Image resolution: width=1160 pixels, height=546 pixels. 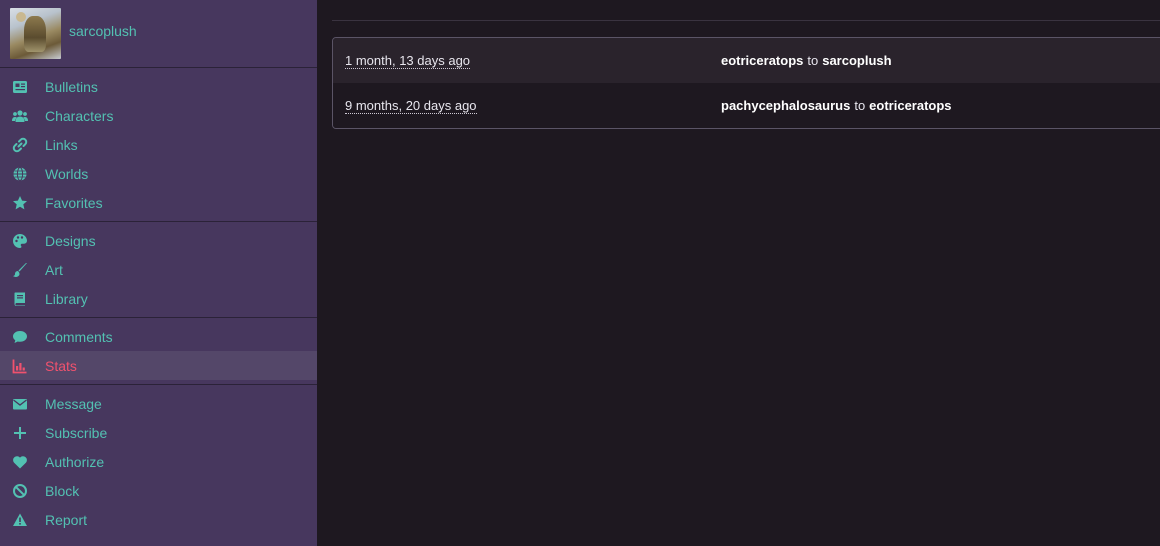 I want to click on sidebar-item-favorites: Favorites, so click(x=158, y=202).